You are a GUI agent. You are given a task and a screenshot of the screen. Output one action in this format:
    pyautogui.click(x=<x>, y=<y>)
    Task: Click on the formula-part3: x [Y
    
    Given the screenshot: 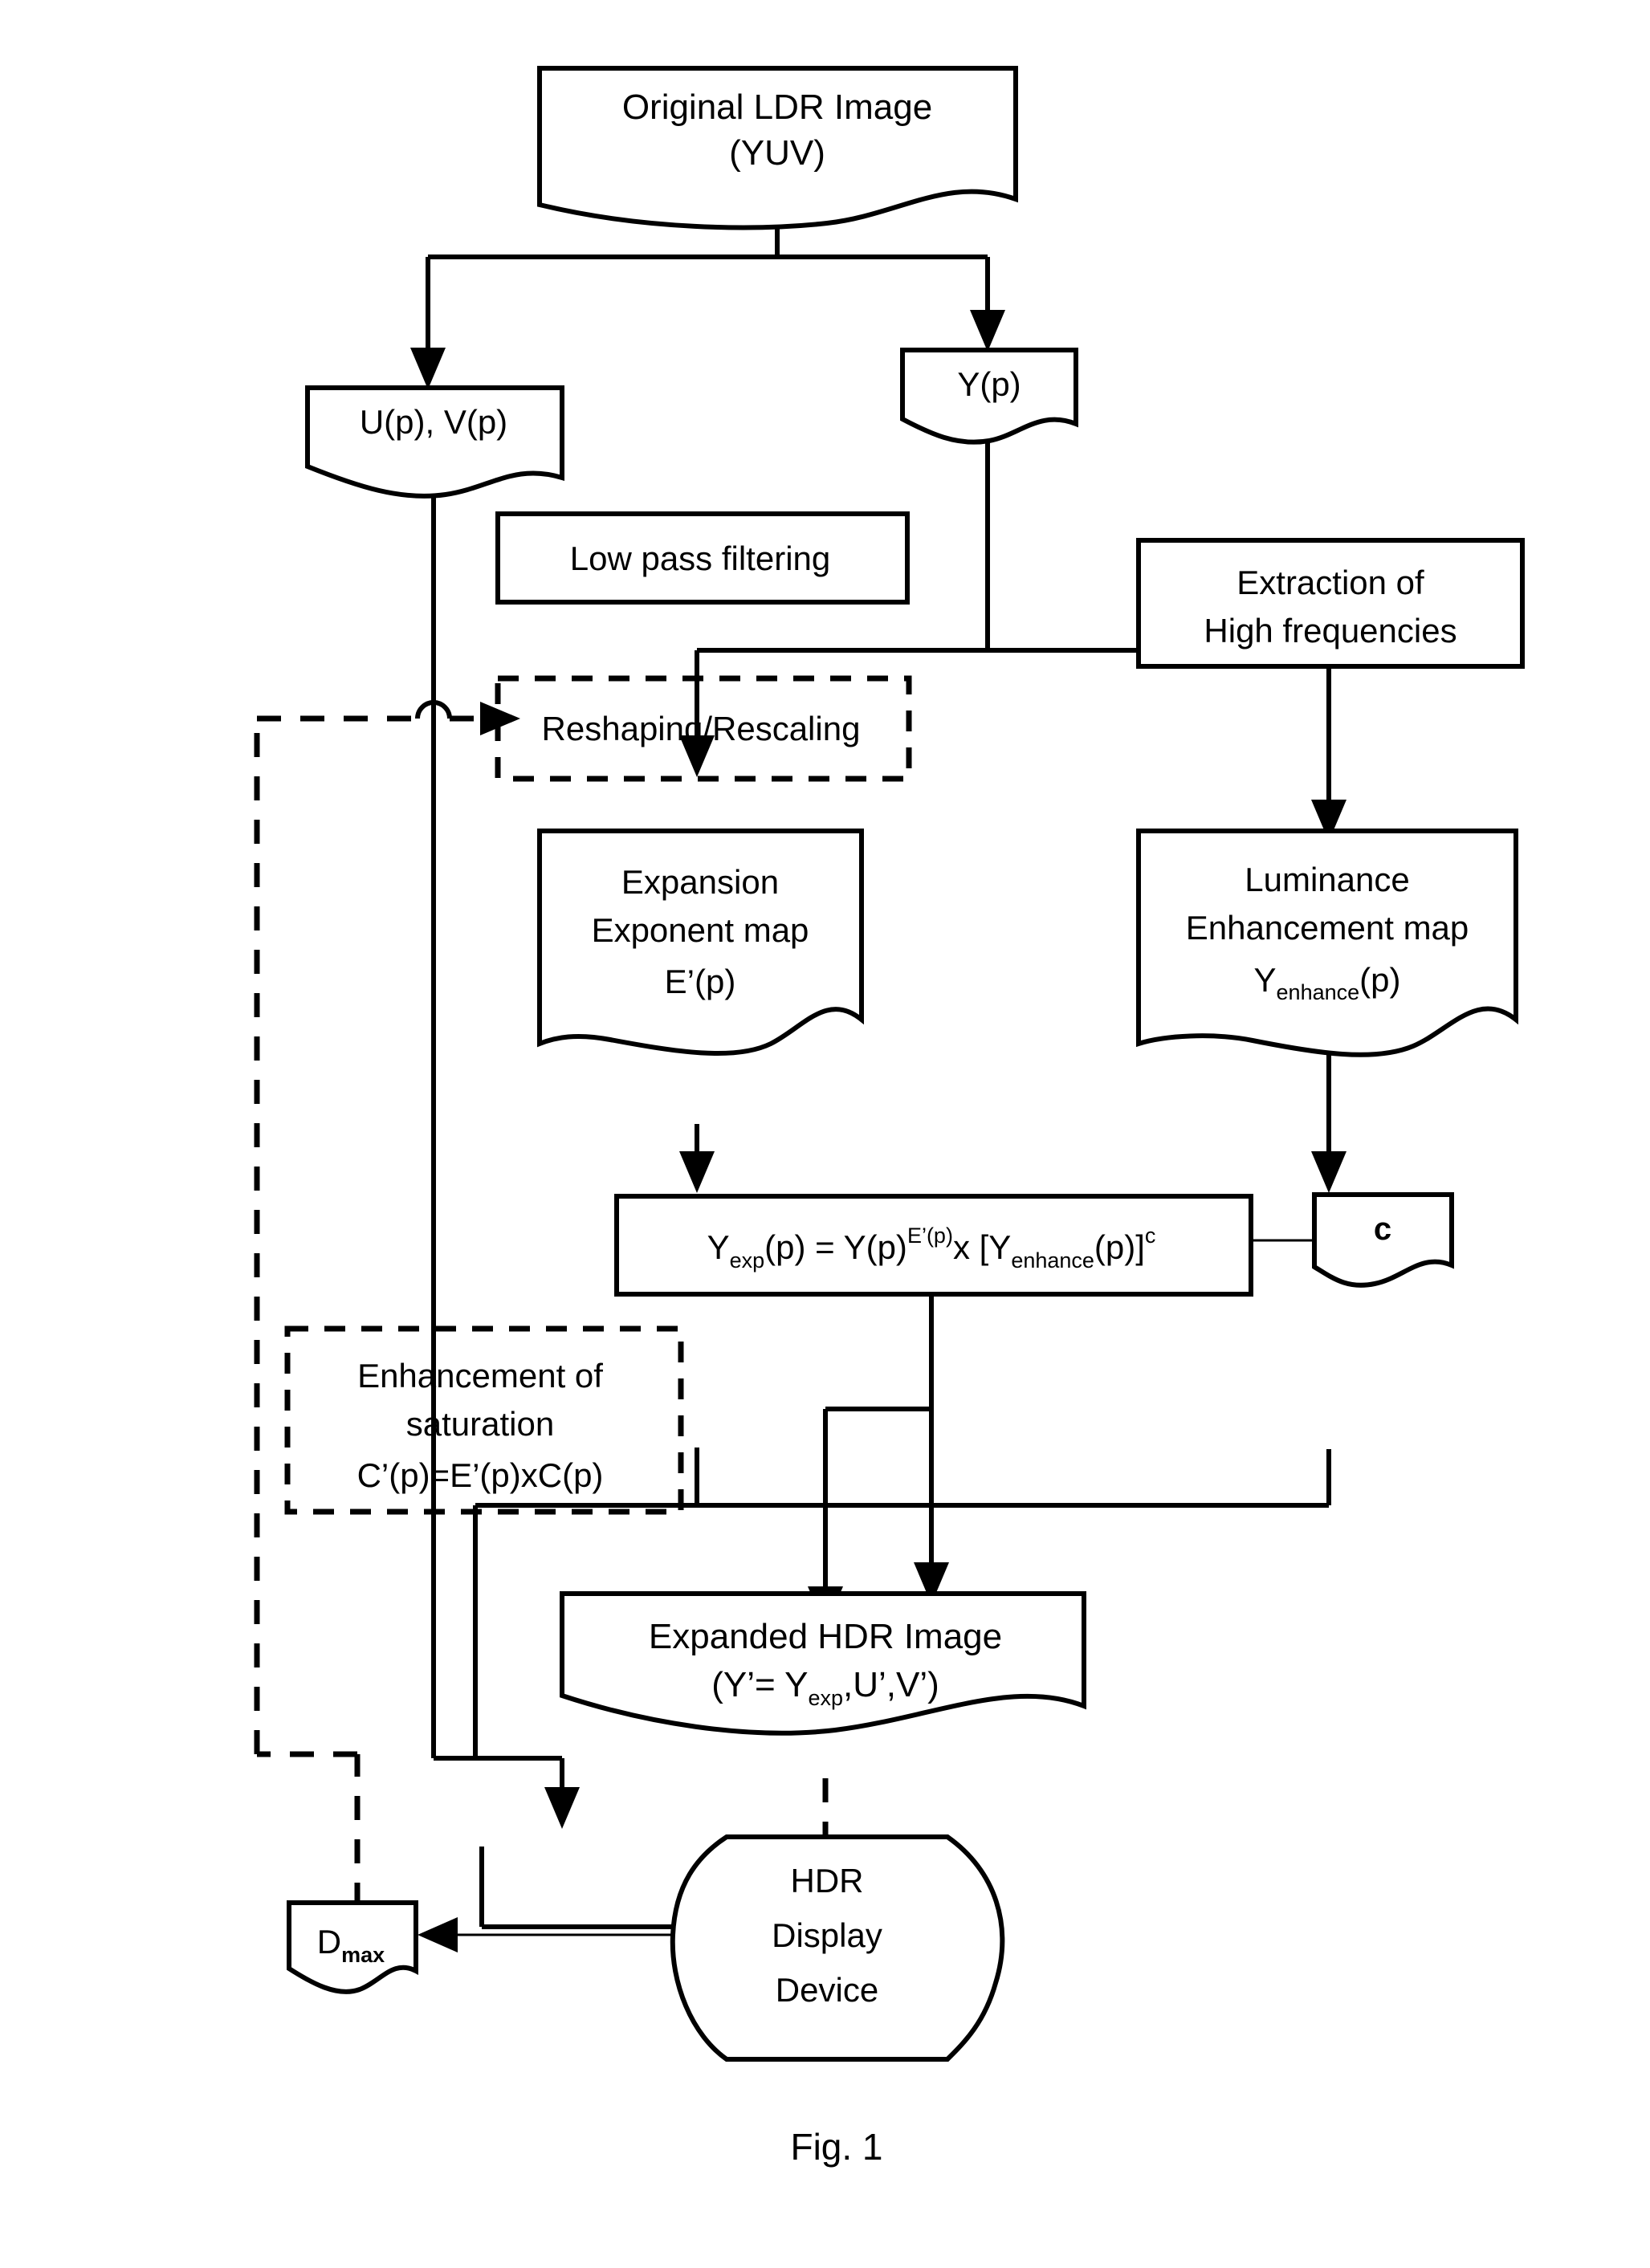 What is the action you would take?
    pyautogui.click(x=982, y=1247)
    